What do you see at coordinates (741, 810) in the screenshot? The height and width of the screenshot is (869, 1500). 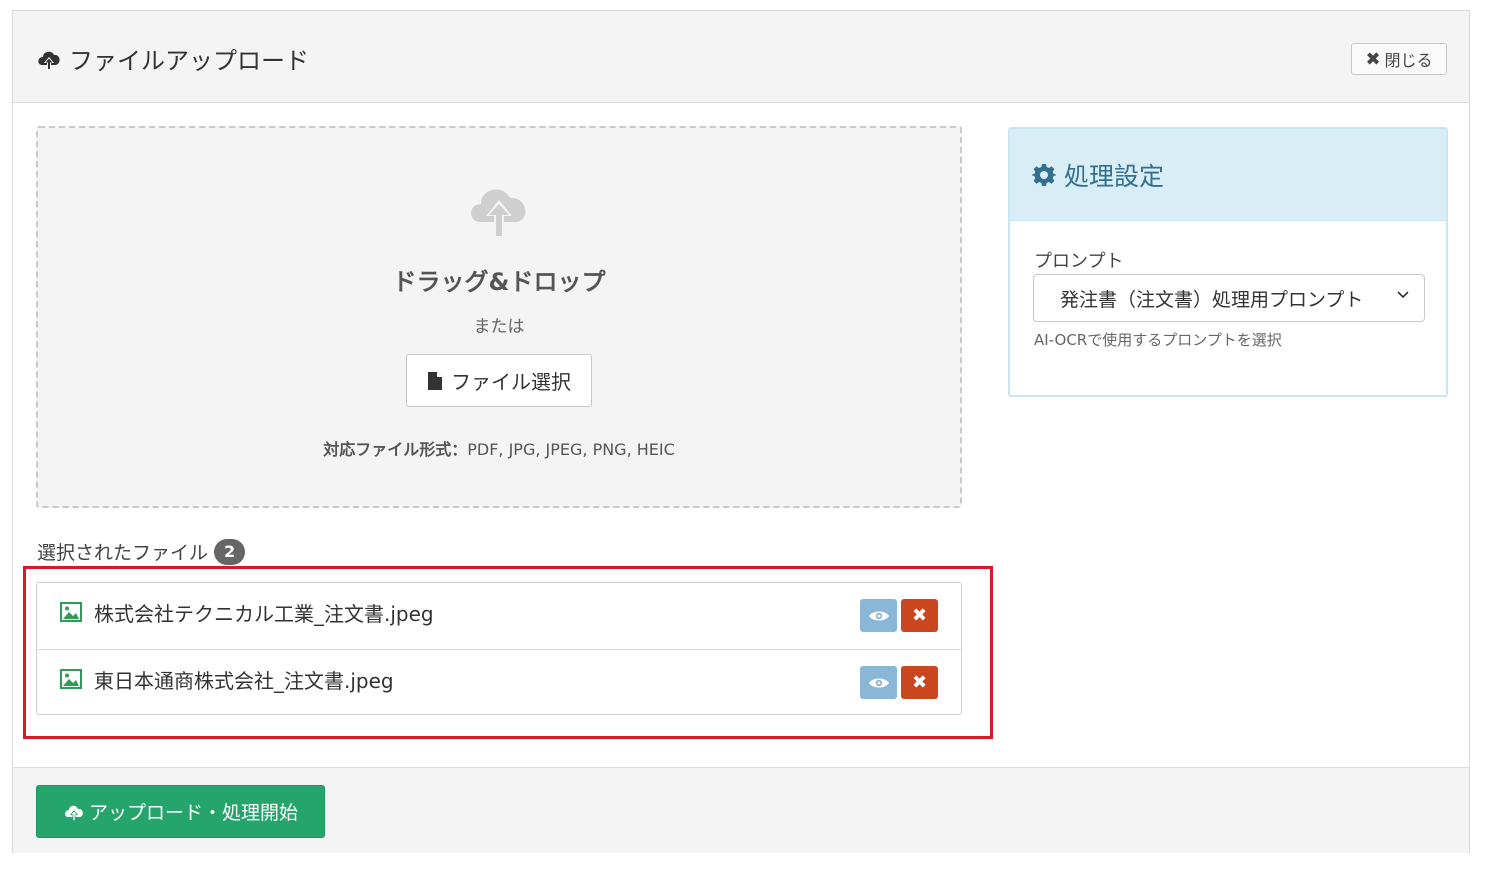 I see `modal-footer: アップロード・処理開始` at bounding box center [741, 810].